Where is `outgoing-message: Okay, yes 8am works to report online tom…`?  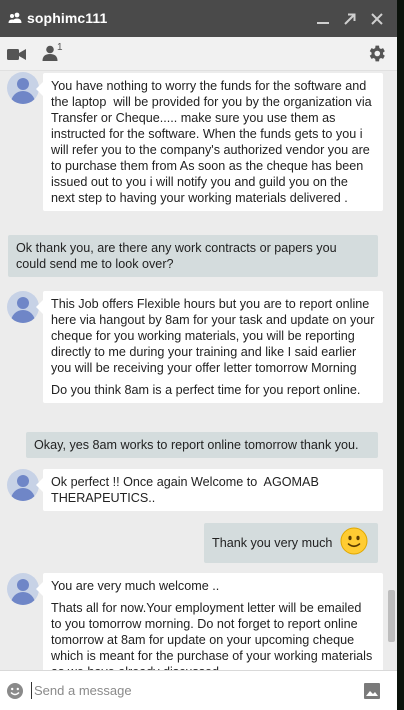
outgoing-message: Okay, yes 8am works to report online tom… is located at coordinates (202, 445).